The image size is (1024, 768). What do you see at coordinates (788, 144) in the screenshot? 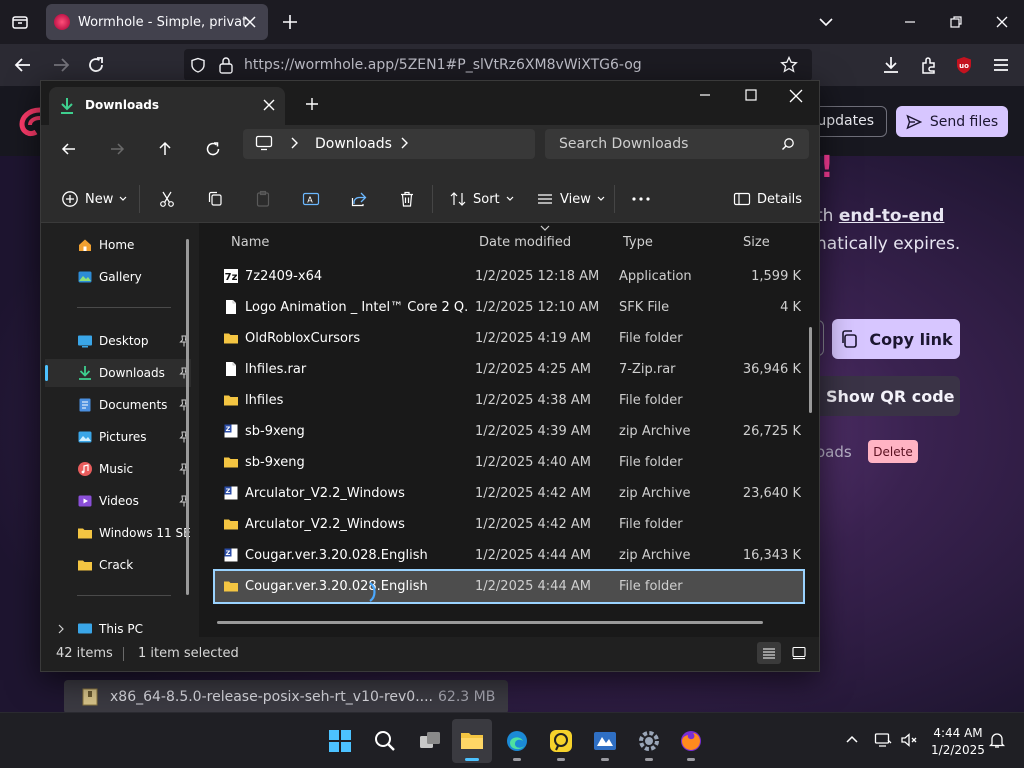
I see `search-icon` at bounding box center [788, 144].